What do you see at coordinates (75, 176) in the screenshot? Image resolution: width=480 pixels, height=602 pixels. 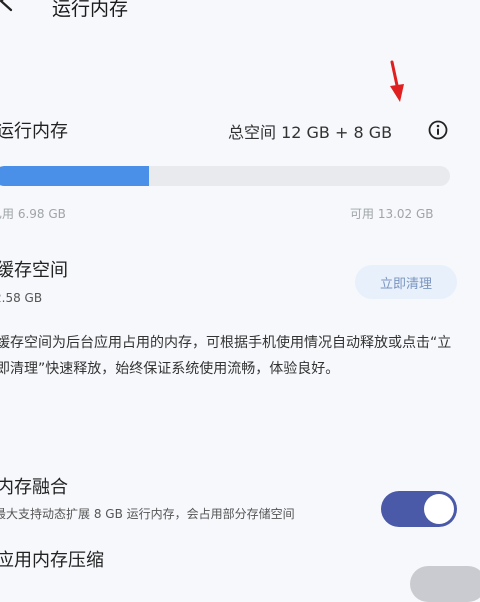 I see `memory-usage-fill` at bounding box center [75, 176].